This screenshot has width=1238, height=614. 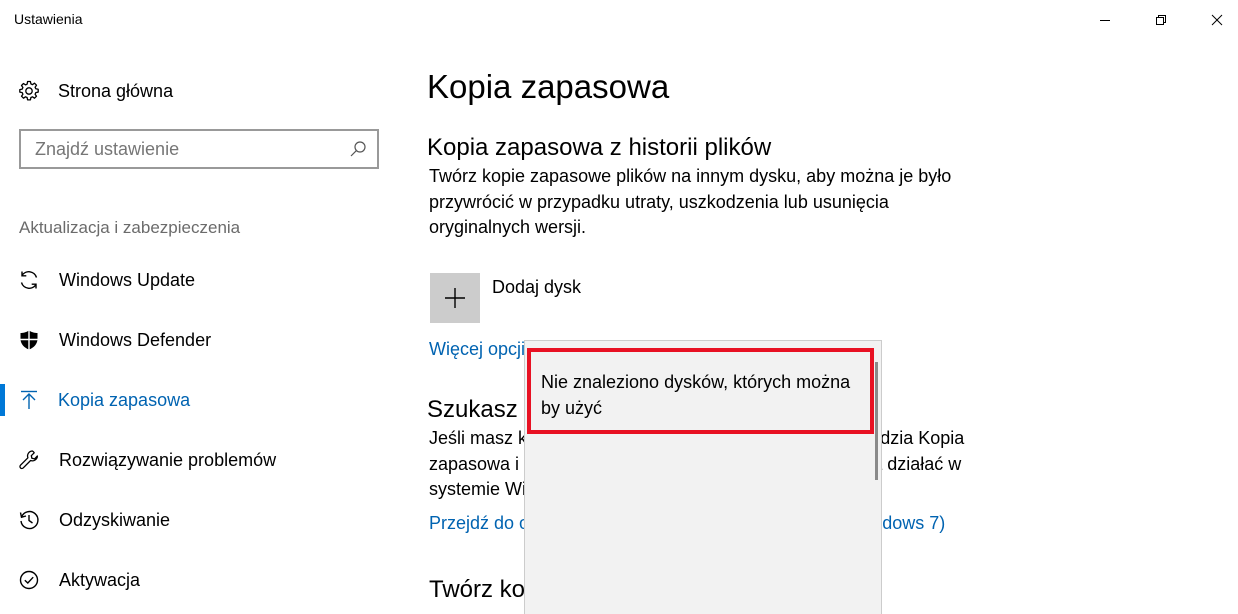 What do you see at coordinates (29, 580) in the screenshot?
I see `check-circle-icon` at bounding box center [29, 580].